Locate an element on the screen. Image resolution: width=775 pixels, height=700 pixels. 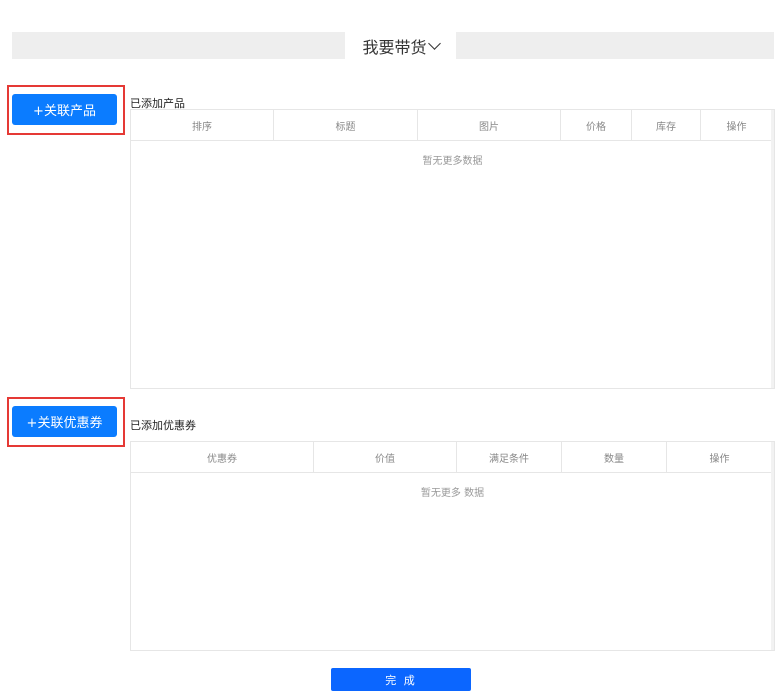
column-header-value: 价值 is located at coordinates (385, 457).